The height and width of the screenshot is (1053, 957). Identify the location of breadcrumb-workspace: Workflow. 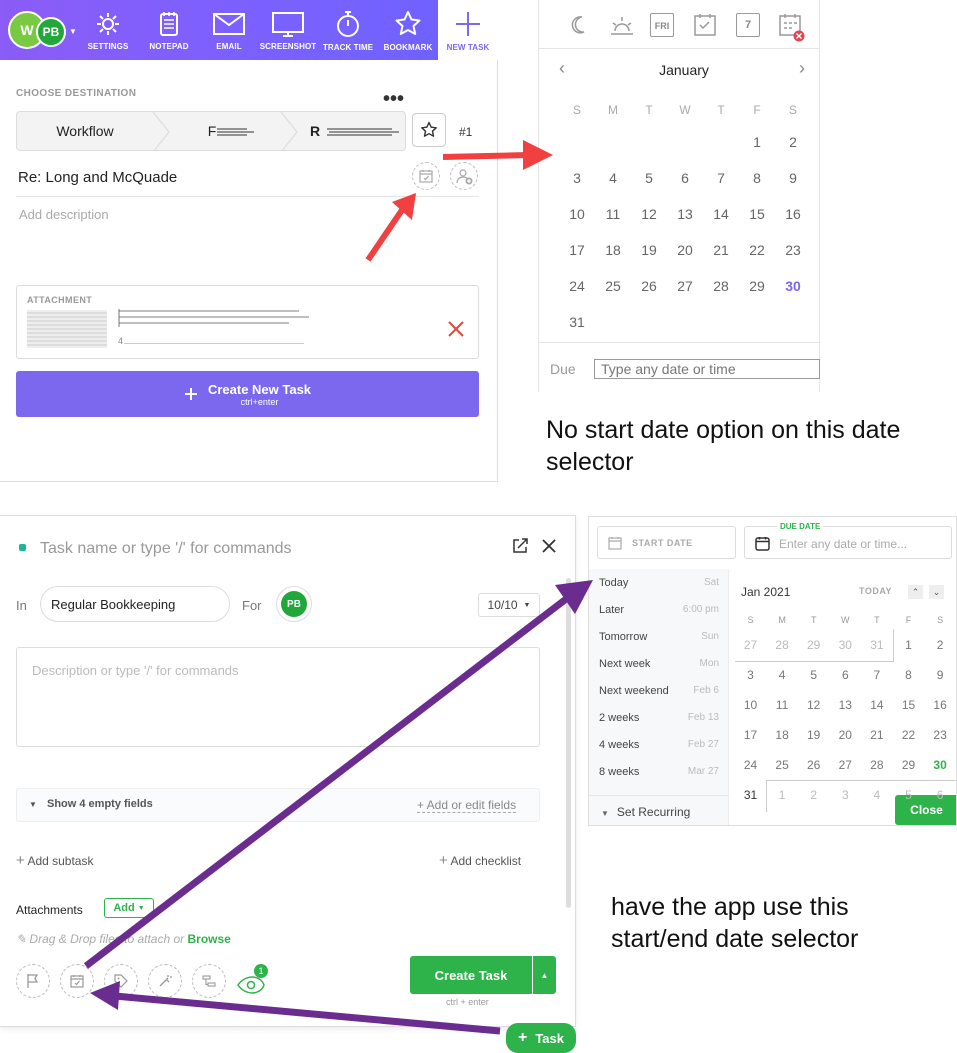
(85, 131).